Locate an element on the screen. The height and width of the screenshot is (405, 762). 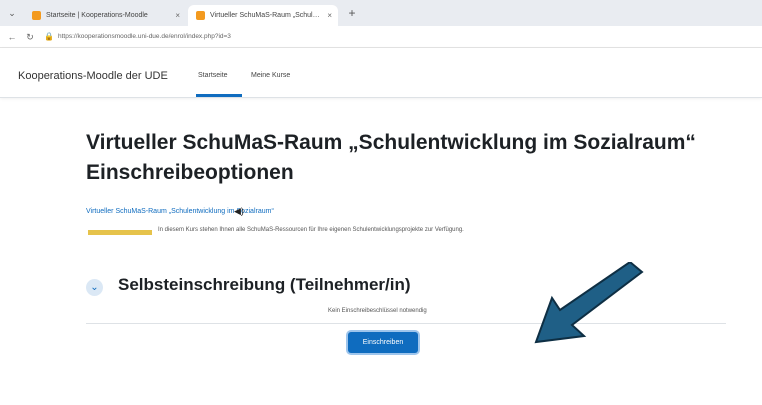
active-nav-underline is located at coordinates (219, 95).